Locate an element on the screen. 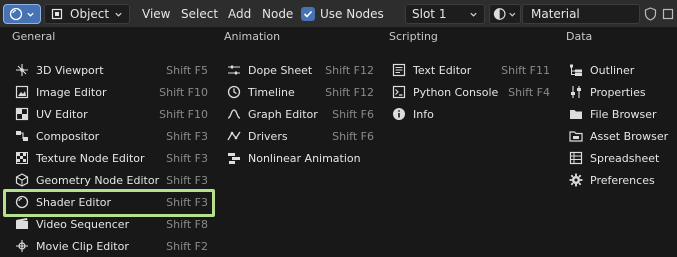 The height and width of the screenshot is (257, 677). python-console-icon is located at coordinates (399, 92).